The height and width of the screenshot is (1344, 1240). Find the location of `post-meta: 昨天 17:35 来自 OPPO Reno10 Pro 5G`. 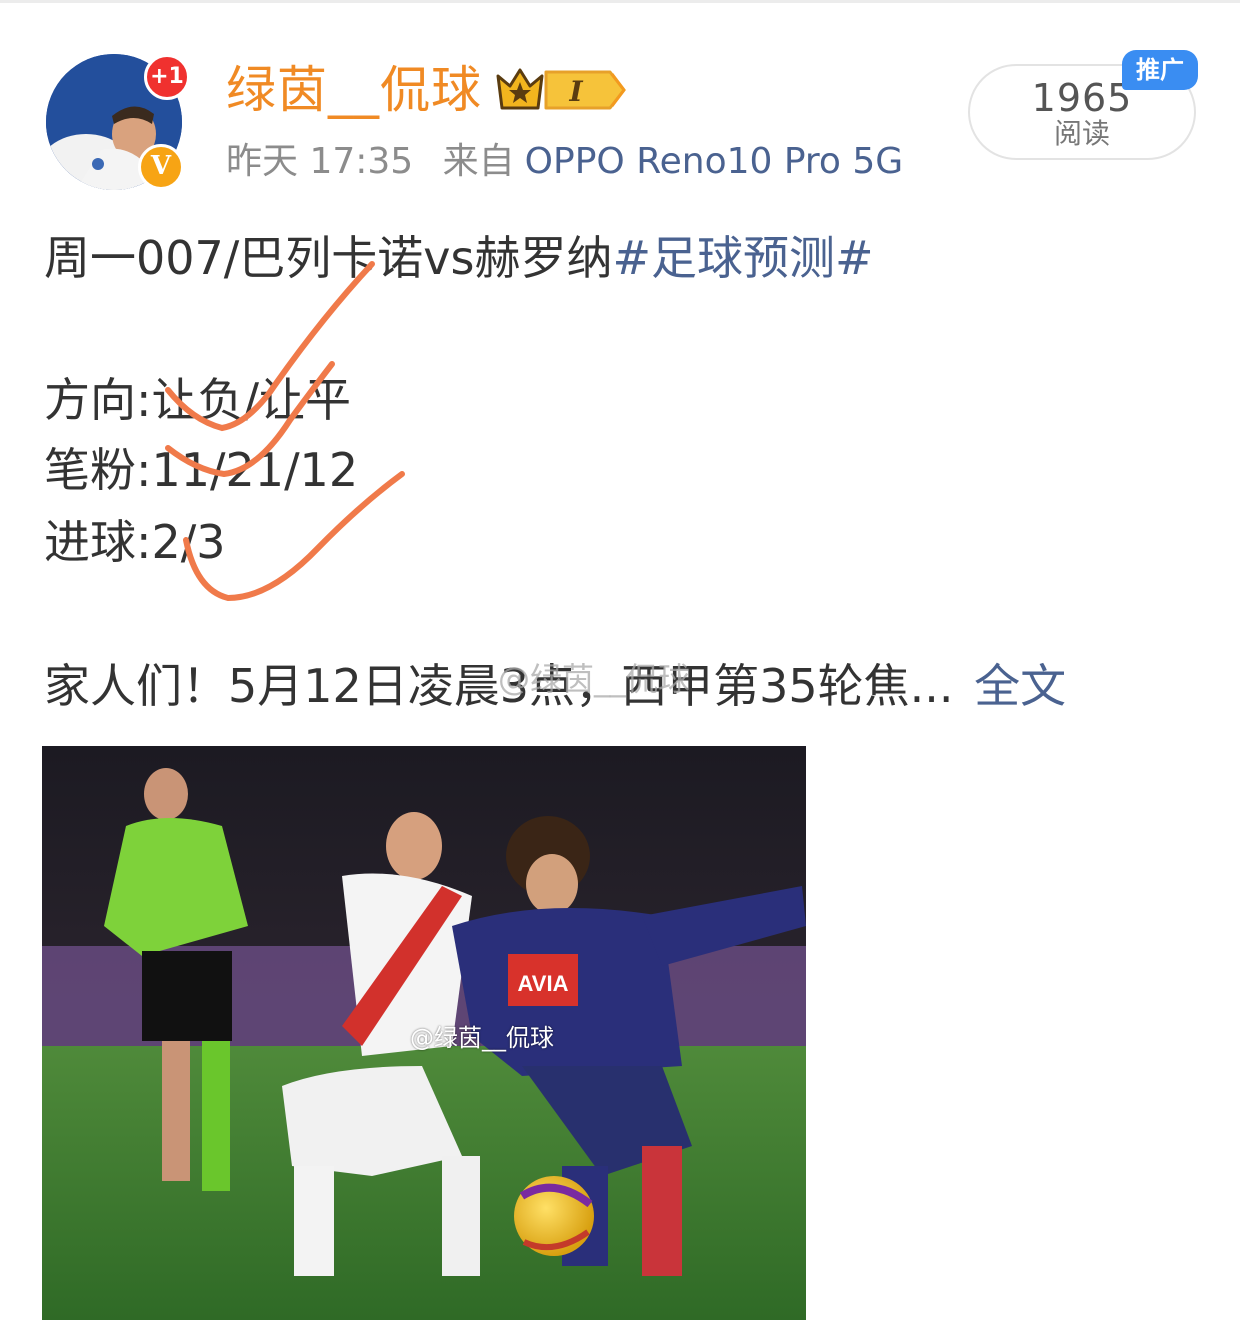

post-meta: 昨天 17:35 来自 OPPO Reno10 Pro 5G is located at coordinates (573, 162).